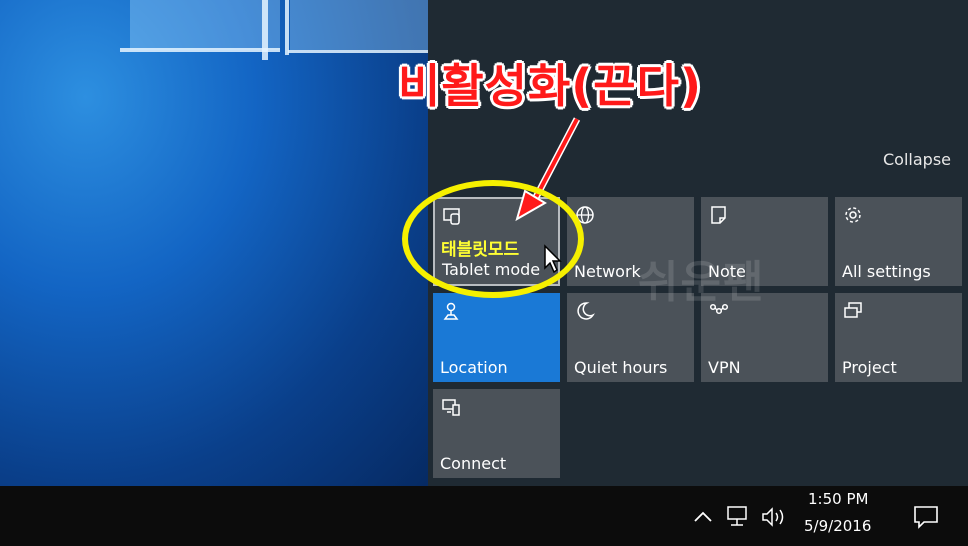 This screenshot has width=968, height=546. I want to click on location-icon, so click(451, 311).